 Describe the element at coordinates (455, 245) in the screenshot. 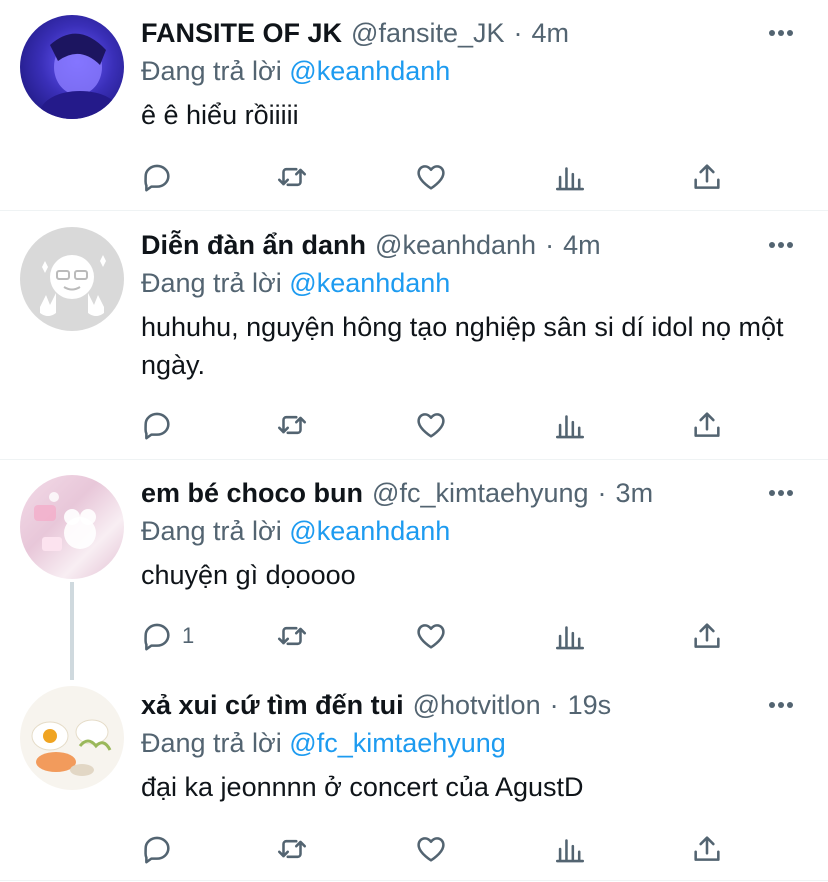

I see `user-handle: @keanhdanh` at that location.